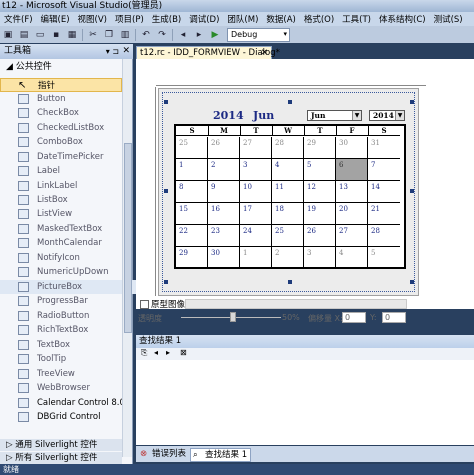  Describe the element at coordinates (192, 192) in the screenshot. I see `calendar-day-cell: 8` at that location.